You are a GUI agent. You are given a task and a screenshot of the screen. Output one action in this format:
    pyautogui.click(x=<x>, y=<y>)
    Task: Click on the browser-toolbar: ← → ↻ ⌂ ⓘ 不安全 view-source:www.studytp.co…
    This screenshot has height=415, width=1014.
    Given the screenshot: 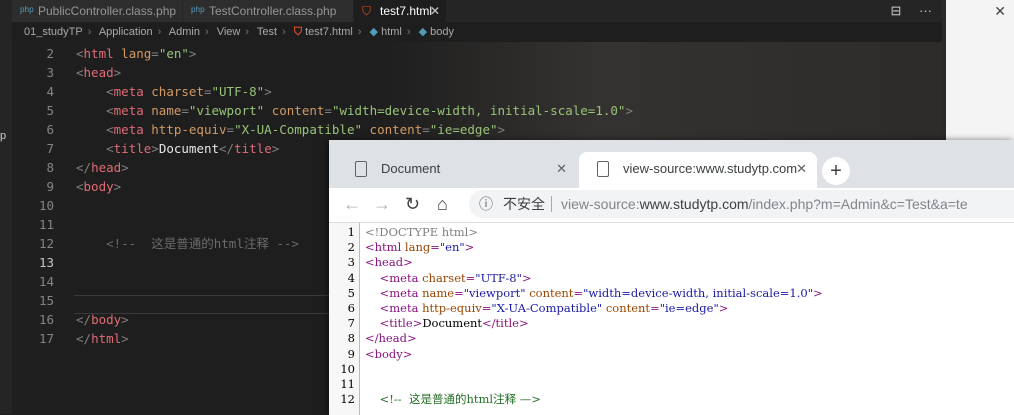 What is the action you would take?
    pyautogui.click(x=671, y=205)
    